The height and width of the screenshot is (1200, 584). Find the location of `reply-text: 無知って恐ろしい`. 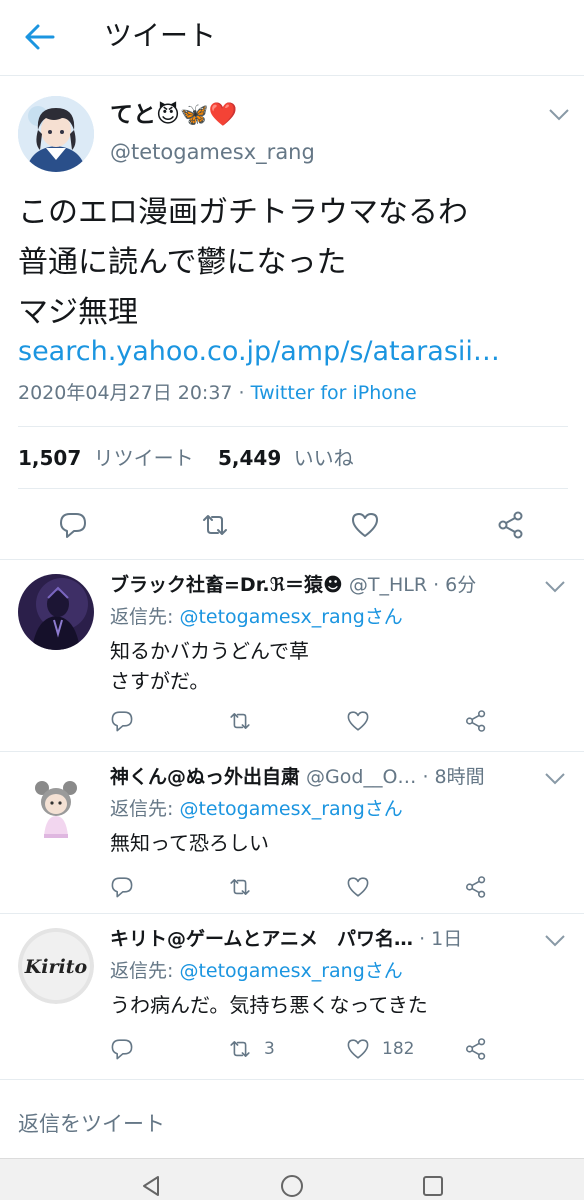

reply-text: 無知って恐ろしい is located at coordinates (189, 843).